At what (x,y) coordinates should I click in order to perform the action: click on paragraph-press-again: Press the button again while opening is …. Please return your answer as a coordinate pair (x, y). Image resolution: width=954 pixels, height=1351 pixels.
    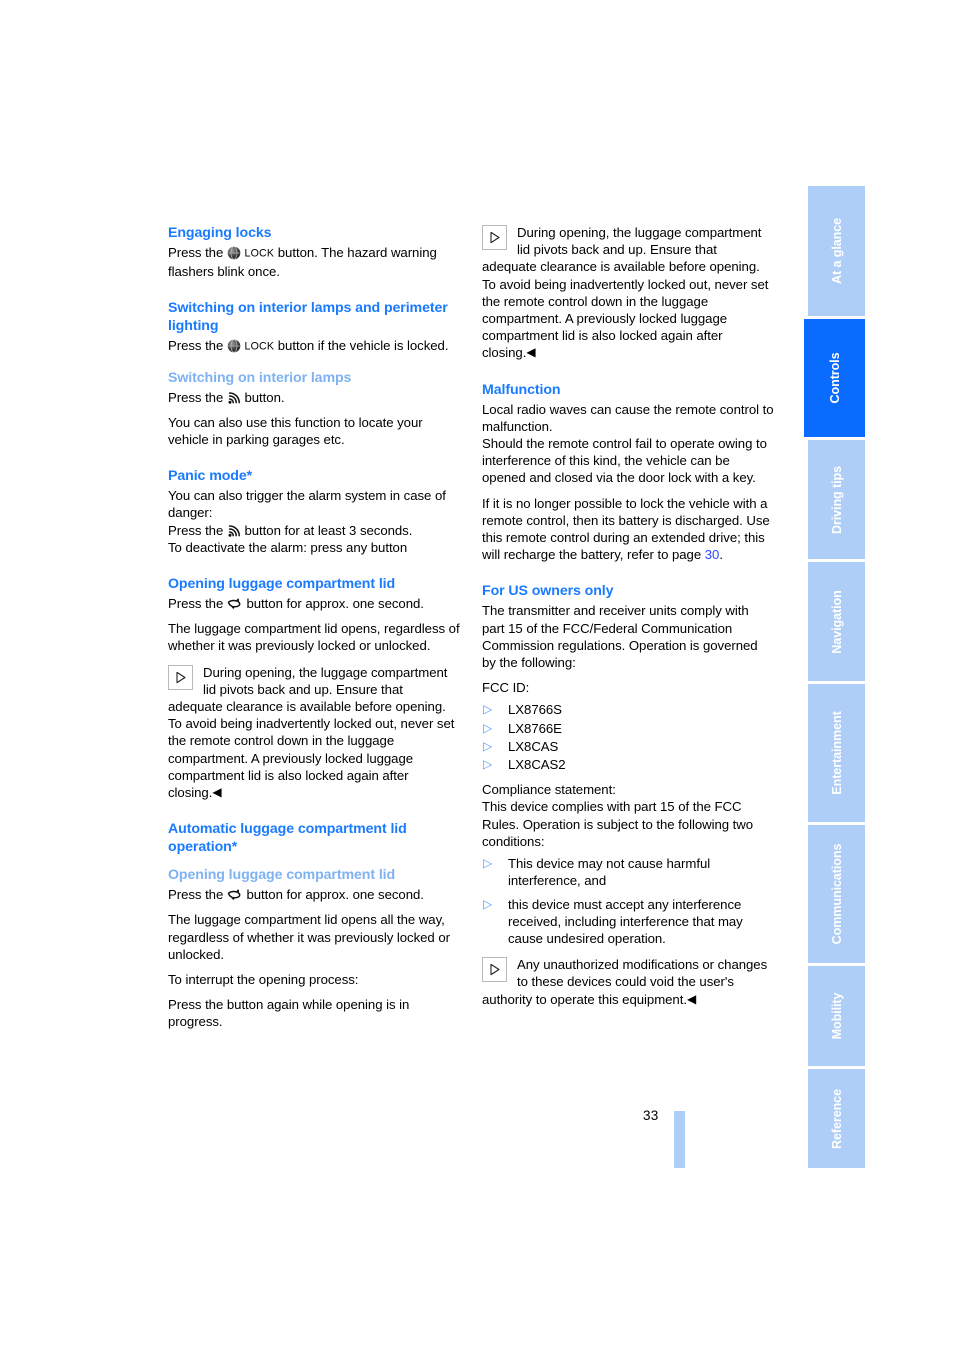
    Looking at the image, I should click on (289, 1013).